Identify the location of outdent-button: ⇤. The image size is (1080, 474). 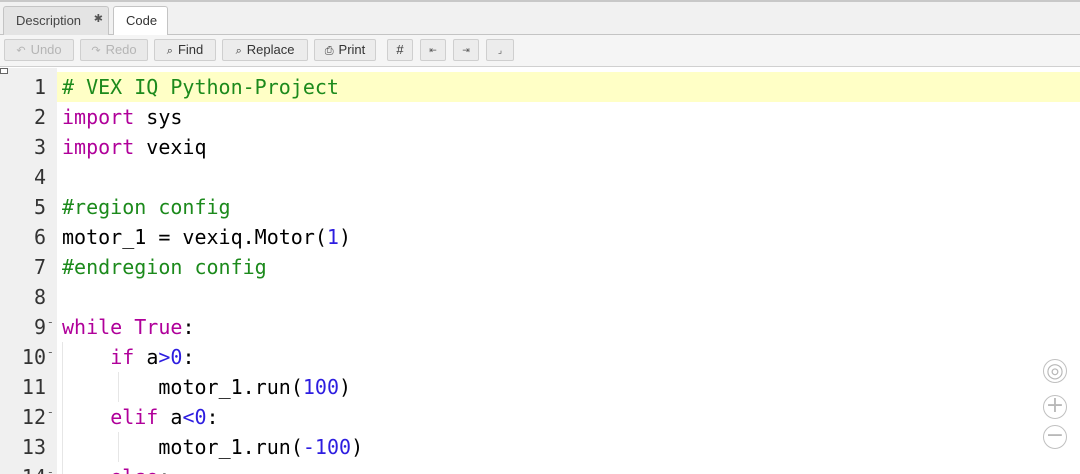
(433, 50).